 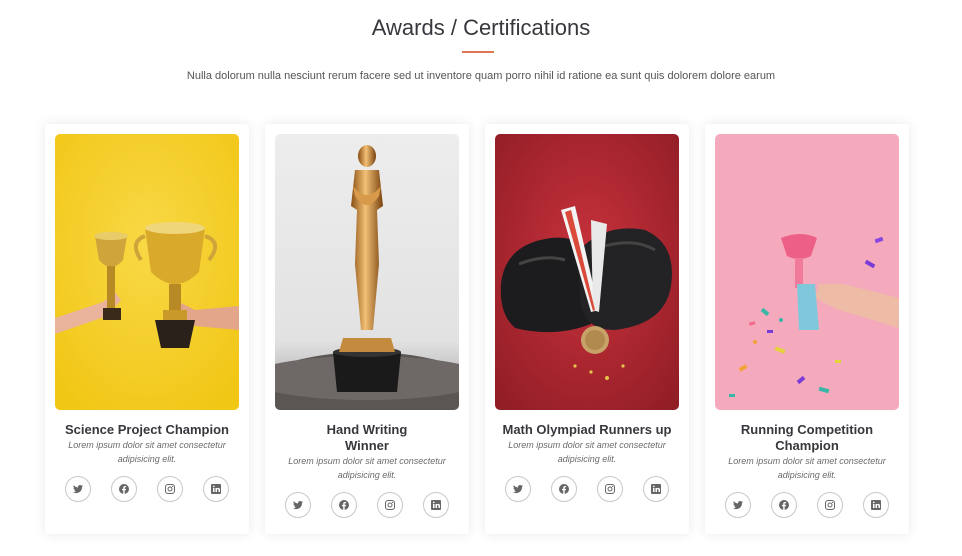 I want to click on confetti-trophy-image, so click(x=807, y=272).